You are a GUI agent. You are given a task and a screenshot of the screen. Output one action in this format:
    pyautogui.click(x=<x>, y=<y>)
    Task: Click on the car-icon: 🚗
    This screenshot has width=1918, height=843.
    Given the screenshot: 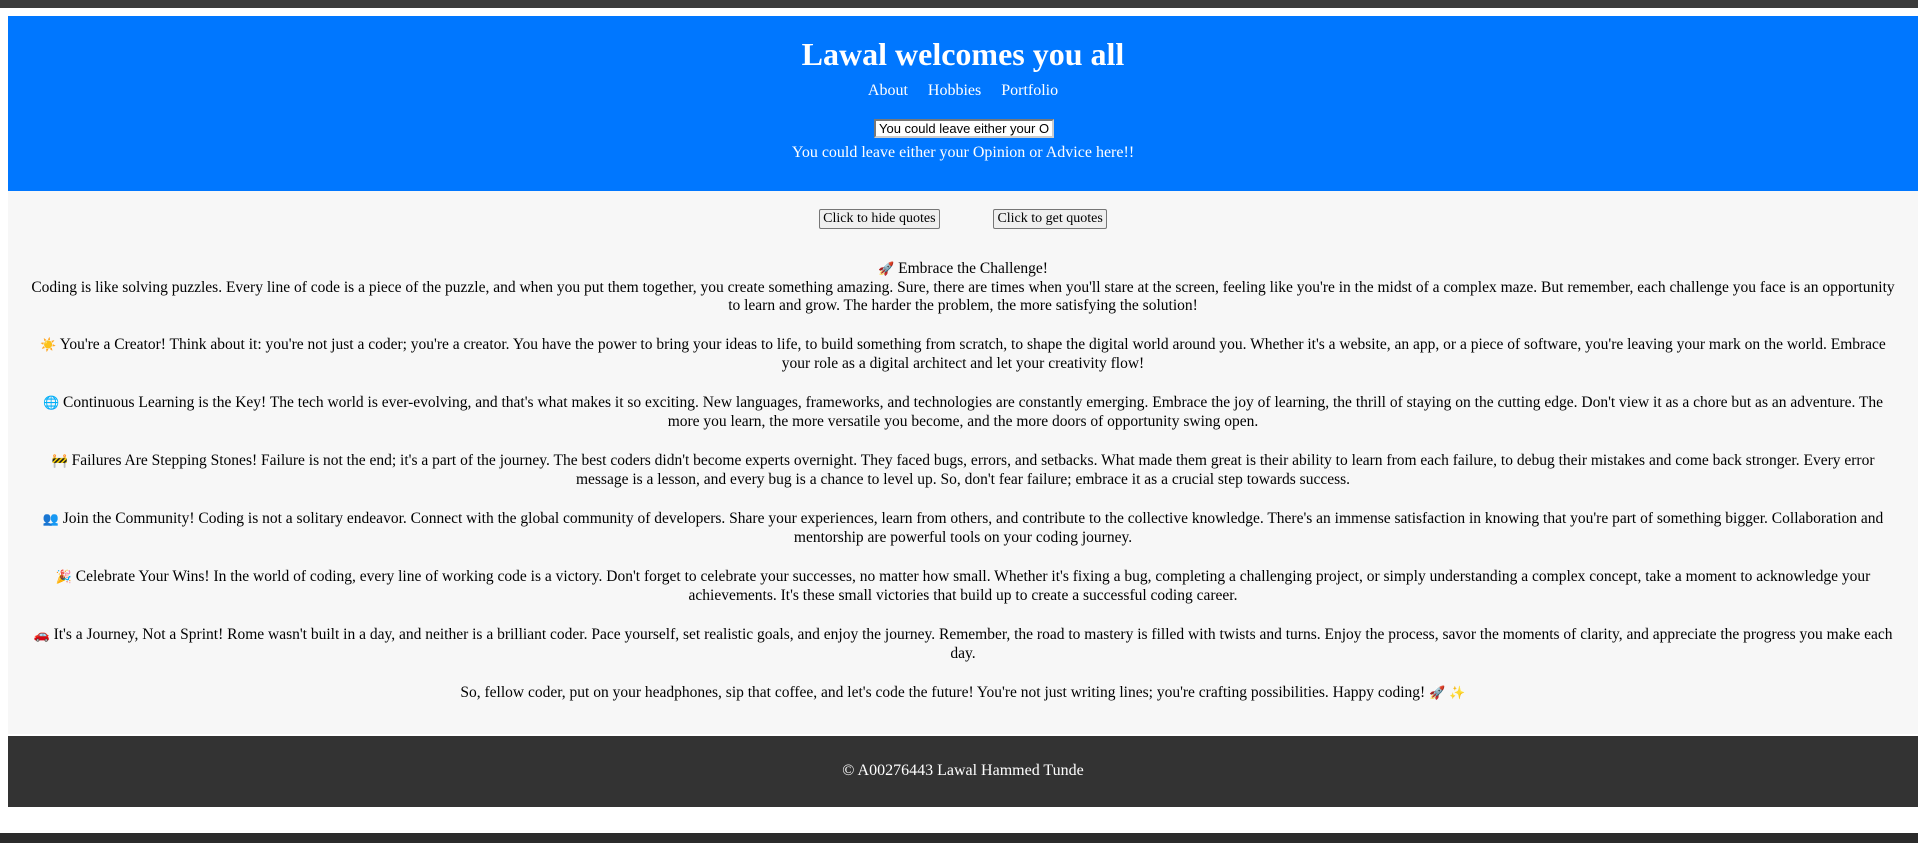 What is the action you would take?
    pyautogui.click(x=41, y=635)
    